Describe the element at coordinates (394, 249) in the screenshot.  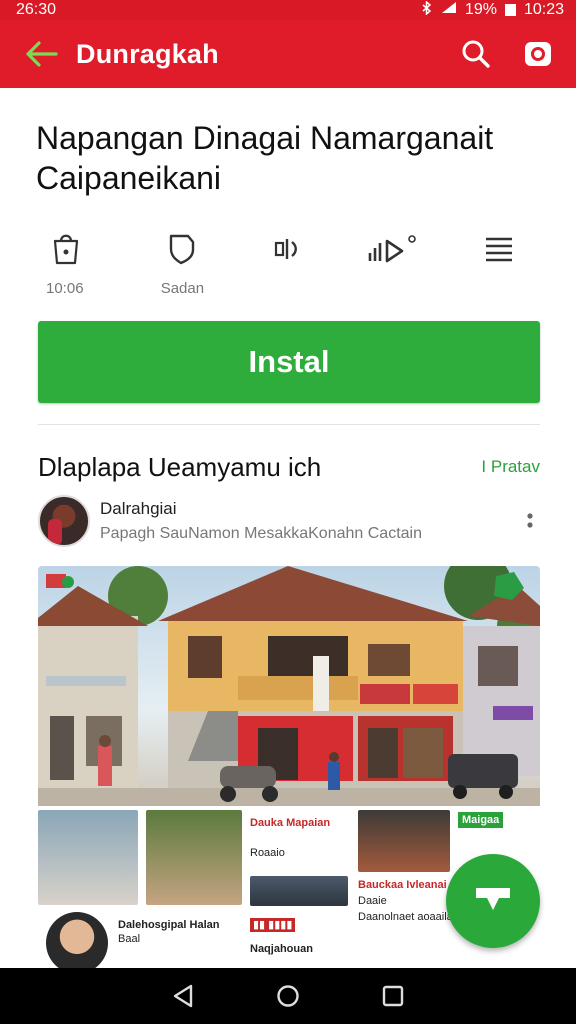
I see `signal-play-icon` at that location.